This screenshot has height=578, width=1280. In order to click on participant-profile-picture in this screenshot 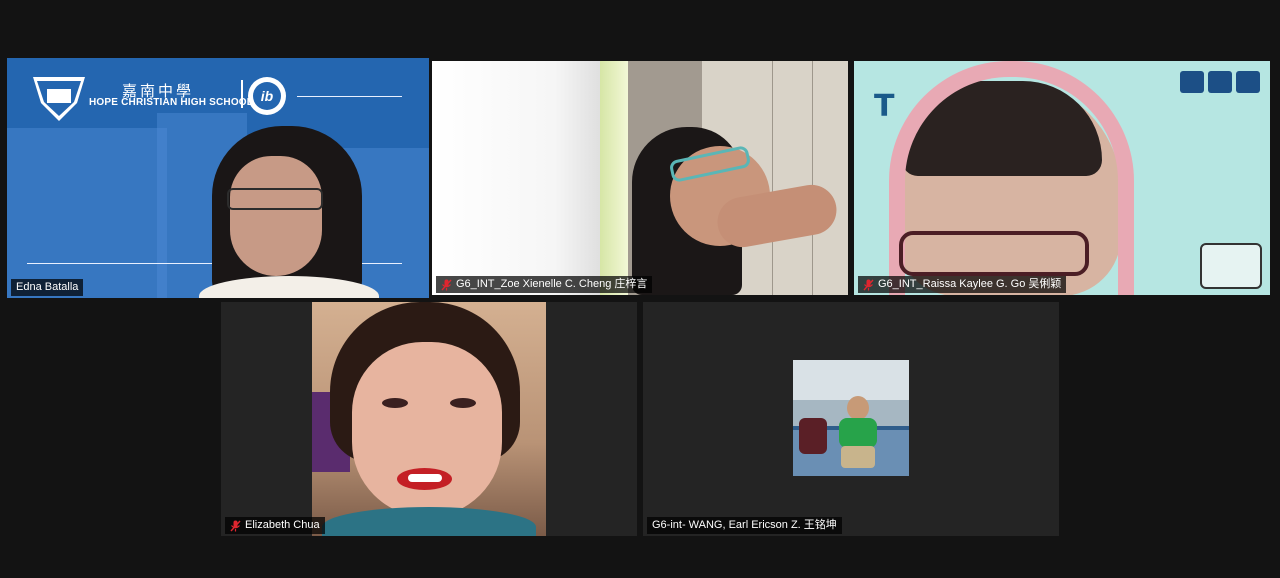, I will do `click(851, 418)`.